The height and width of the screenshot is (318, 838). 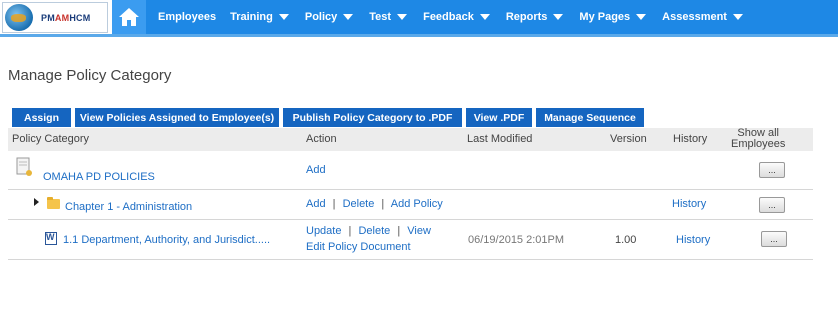 I want to click on nav-test: Test, so click(x=388, y=17).